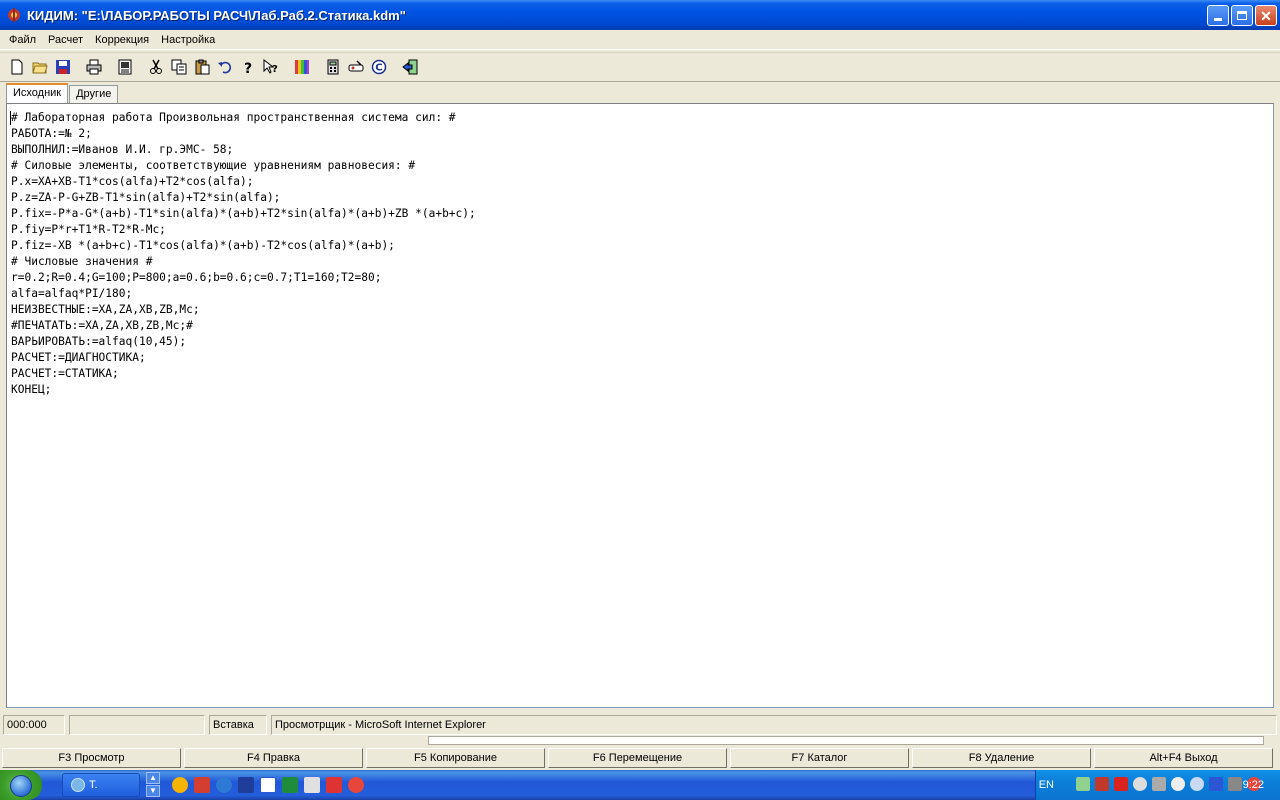 The image size is (1280, 800). Describe the element at coordinates (37, 93) in the screenshot. I see `tab-source: Исходник` at that location.